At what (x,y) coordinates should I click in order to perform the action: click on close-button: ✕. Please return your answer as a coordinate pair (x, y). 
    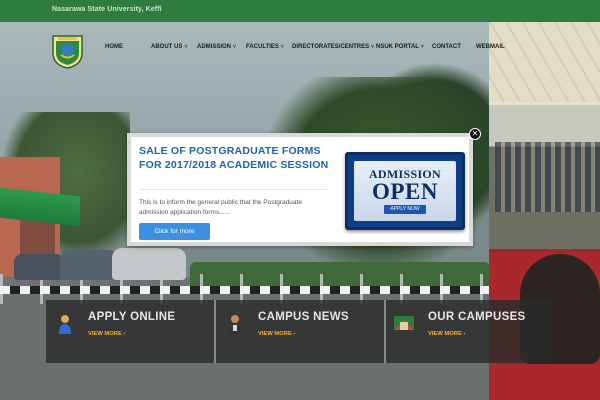
    Looking at the image, I should click on (475, 134).